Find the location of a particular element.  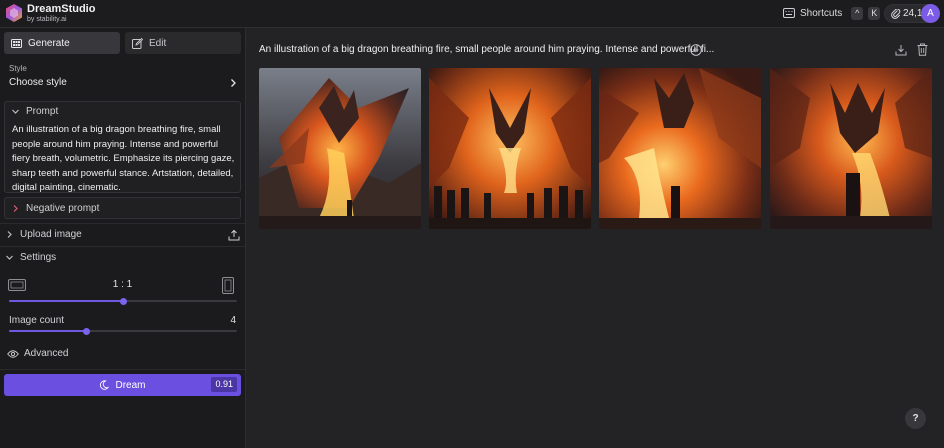

settings-toggle: Settings is located at coordinates (122, 257).